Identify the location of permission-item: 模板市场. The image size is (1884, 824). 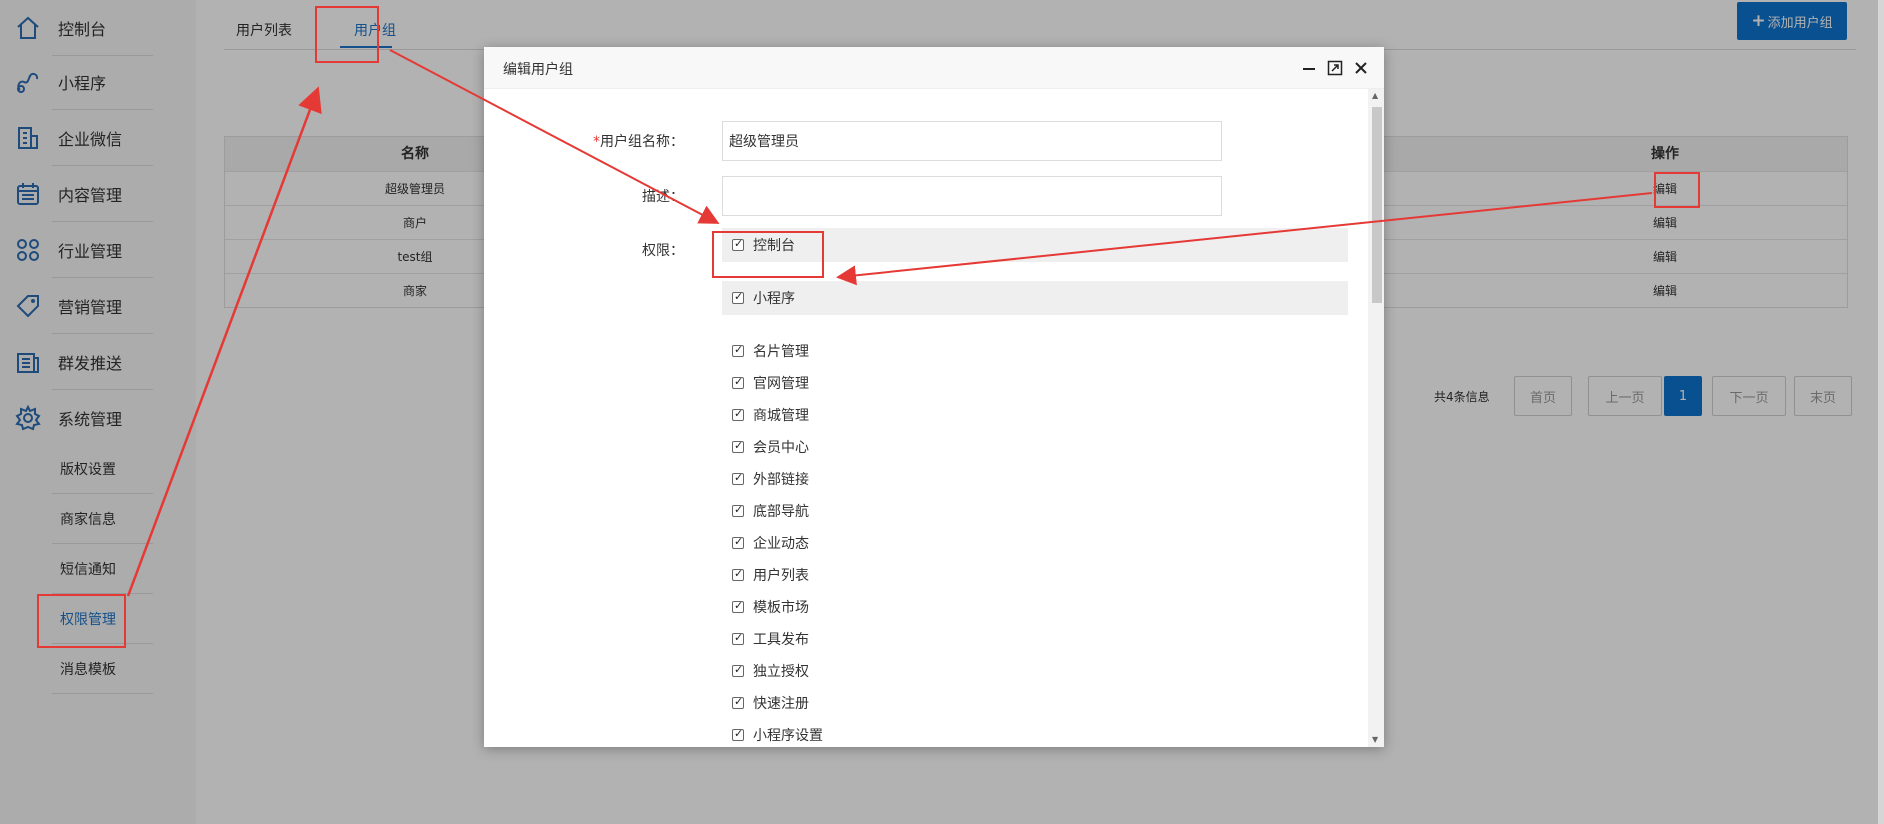
(770, 607).